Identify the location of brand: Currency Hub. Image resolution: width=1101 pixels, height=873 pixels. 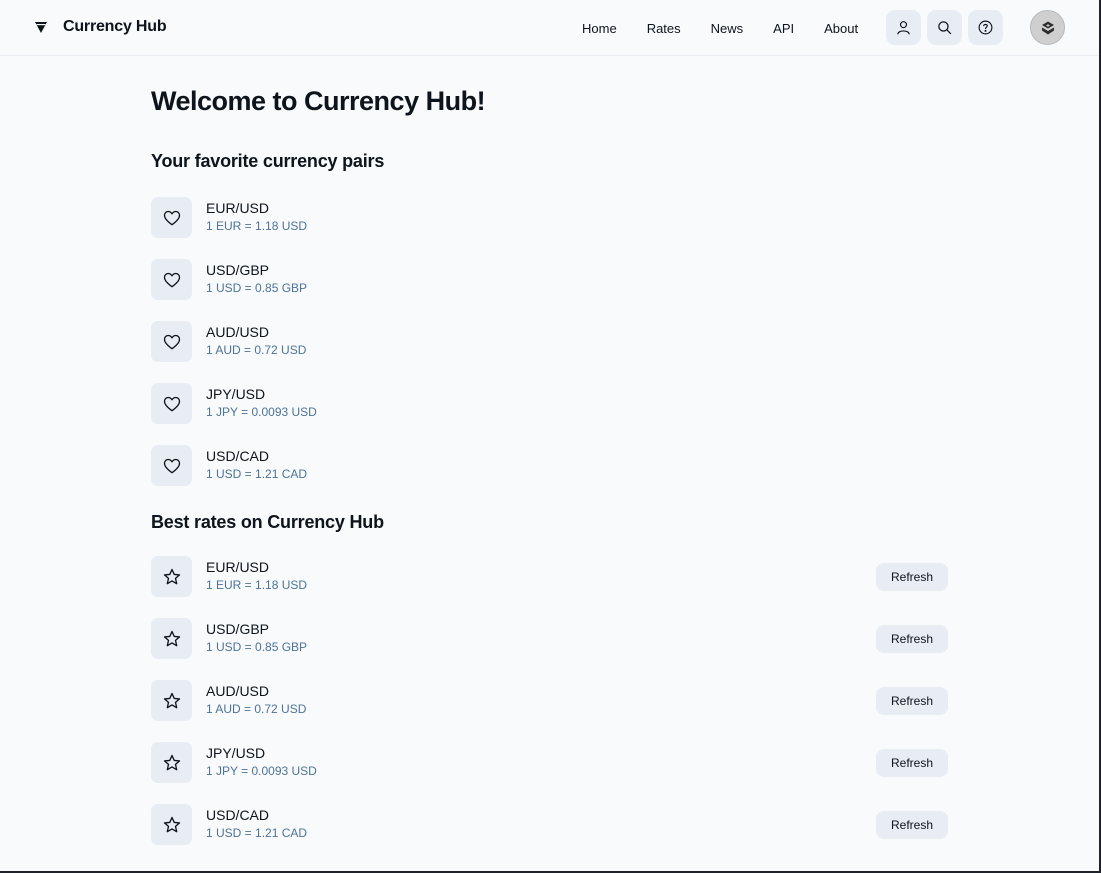
(100, 27).